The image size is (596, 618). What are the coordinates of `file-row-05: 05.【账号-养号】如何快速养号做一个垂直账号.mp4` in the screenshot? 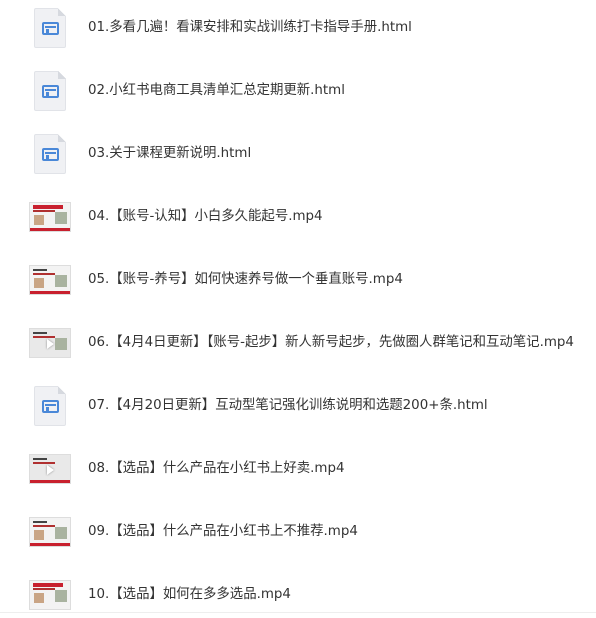 It's located at (298, 280).